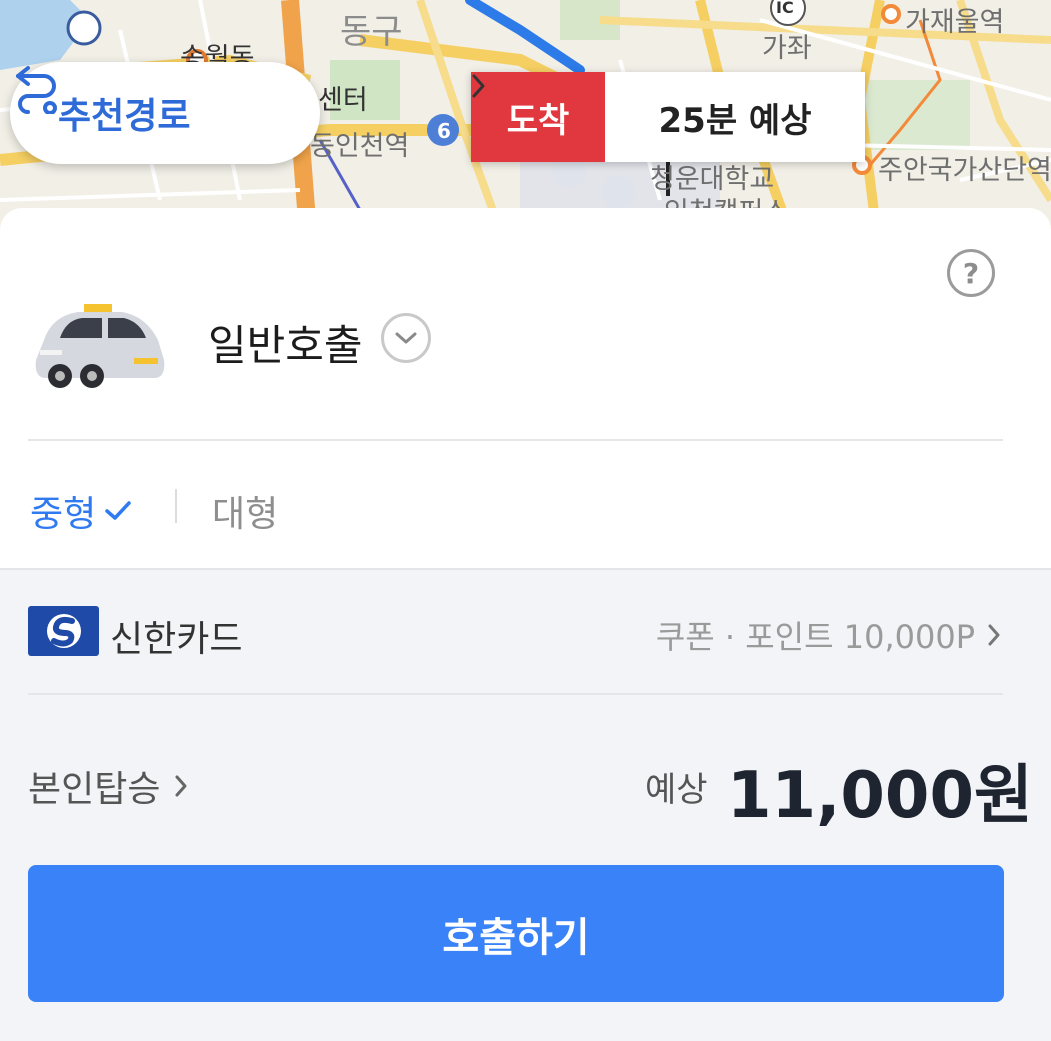 This screenshot has height=1041, width=1051. I want to click on check-icon, so click(118, 510).